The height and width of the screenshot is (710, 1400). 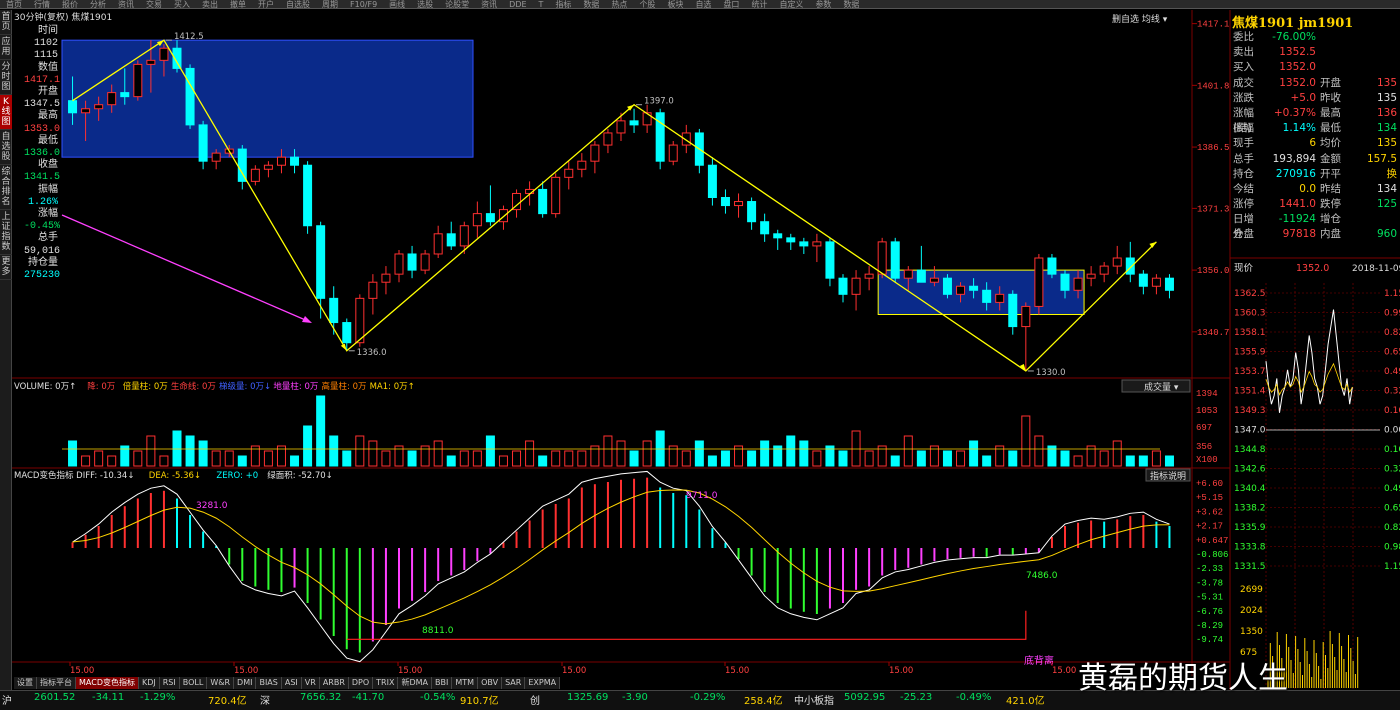 What do you see at coordinates (221, 683) in the screenshot?
I see `indicator-tab: W&R` at bounding box center [221, 683].